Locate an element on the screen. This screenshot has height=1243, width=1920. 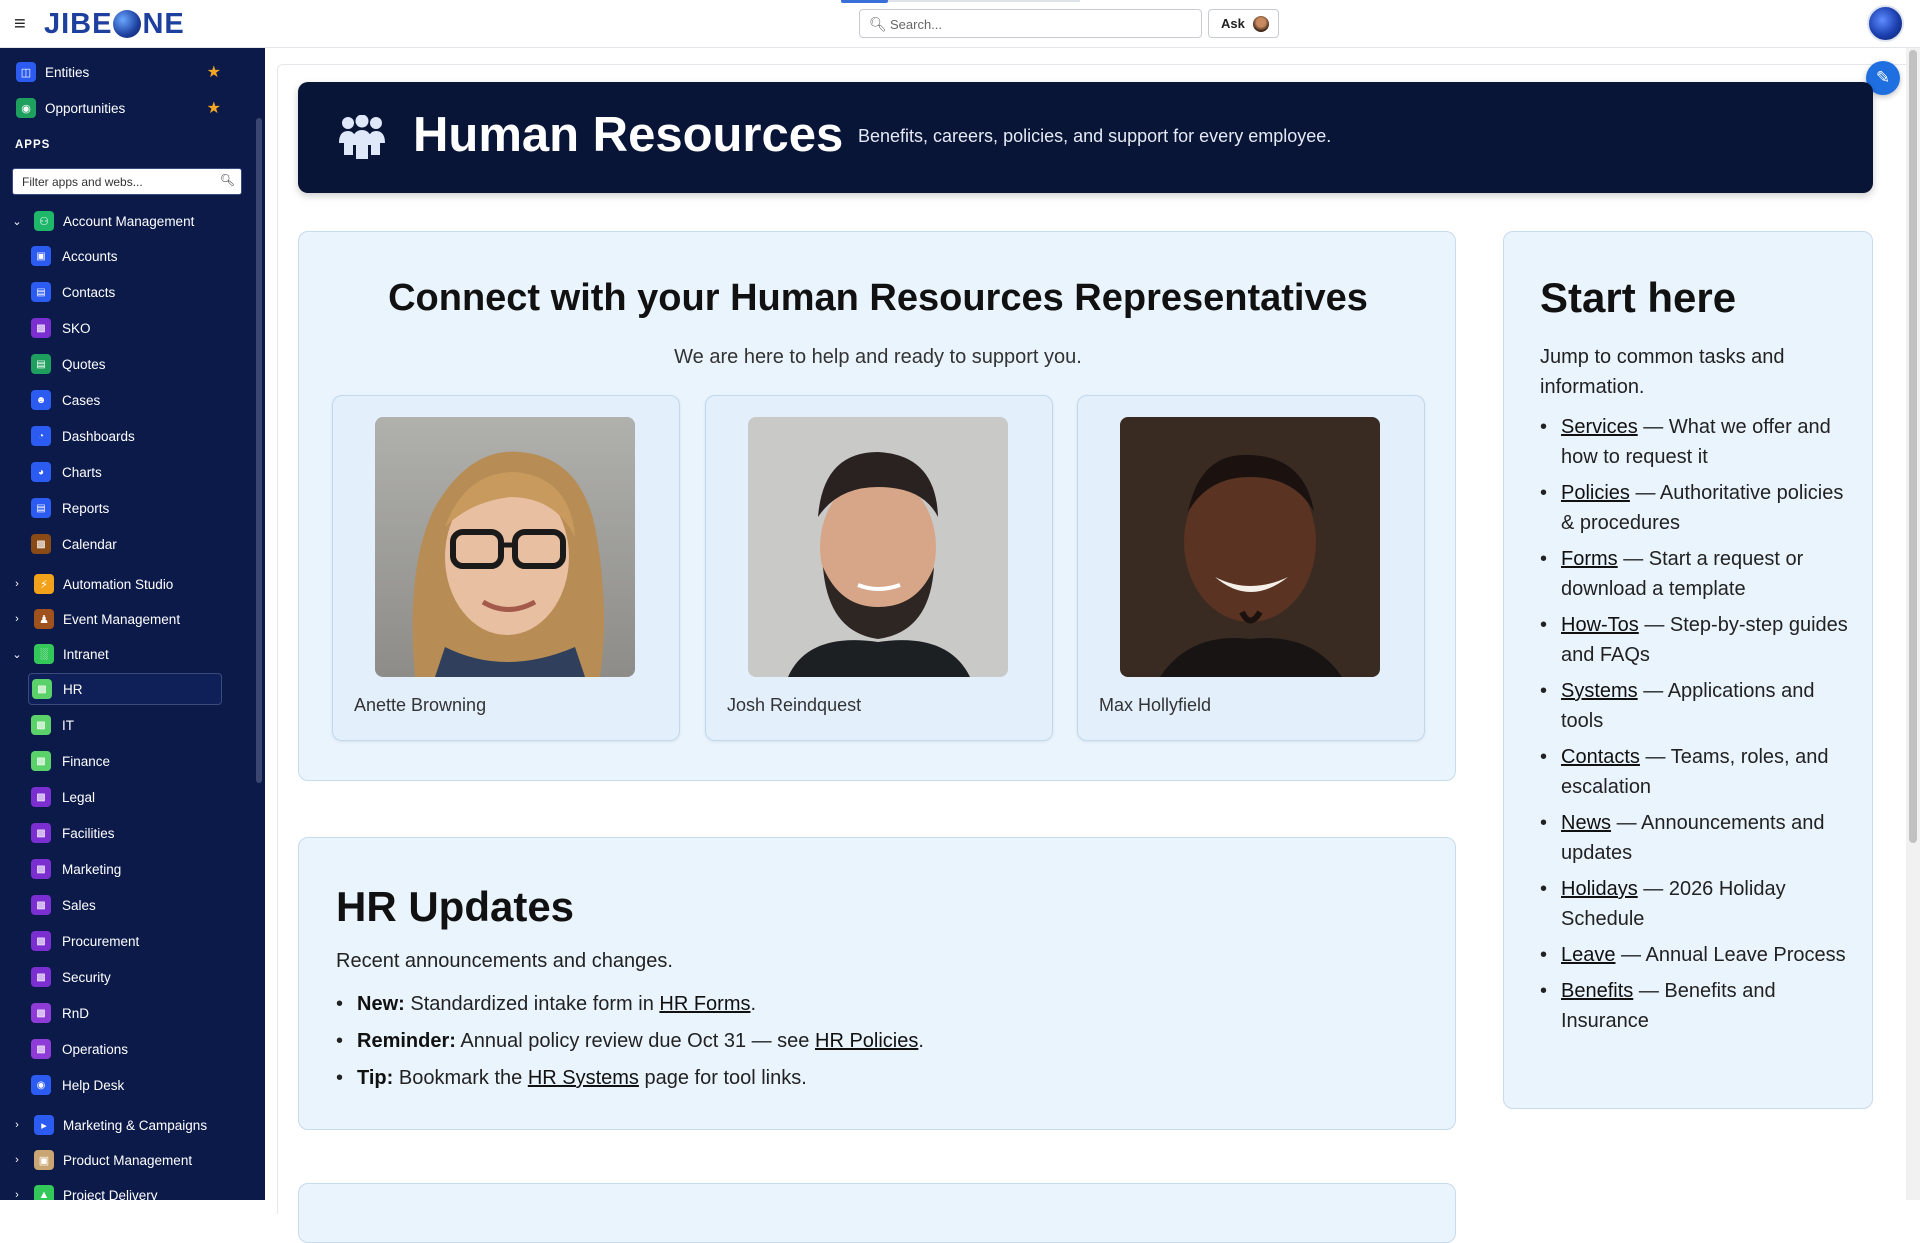
section-title: HR Updates is located at coordinates (455, 906).